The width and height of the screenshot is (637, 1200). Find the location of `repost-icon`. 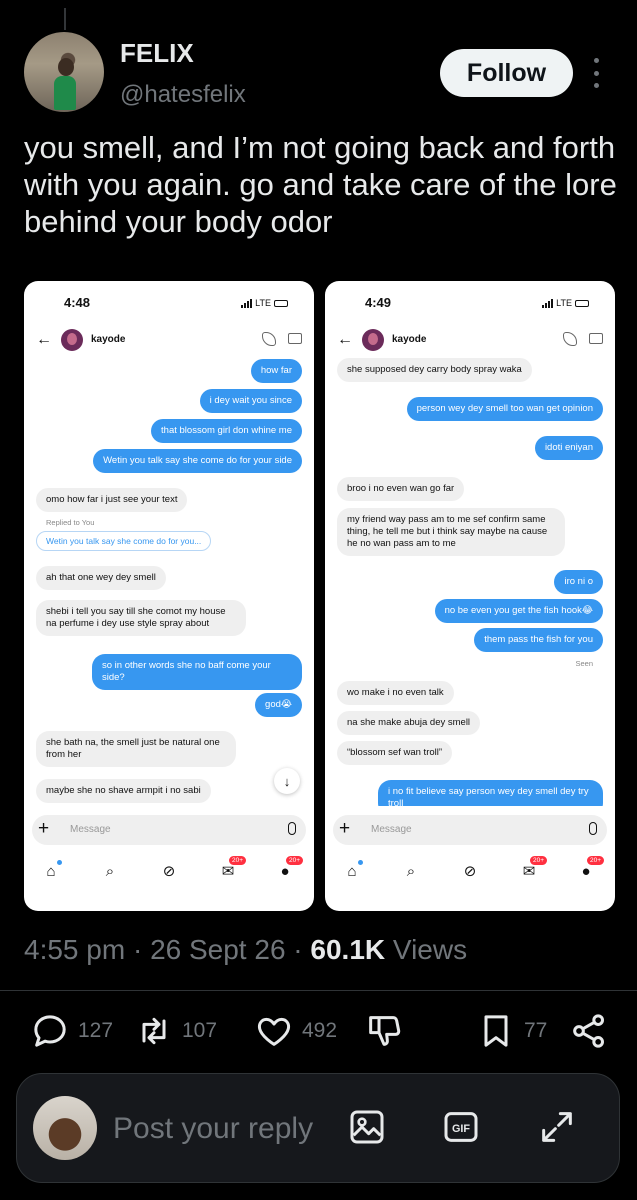

repost-icon is located at coordinates (154, 1031).